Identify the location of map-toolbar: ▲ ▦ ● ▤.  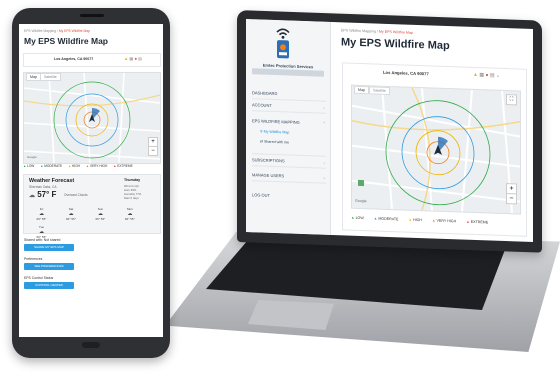
(133, 58).